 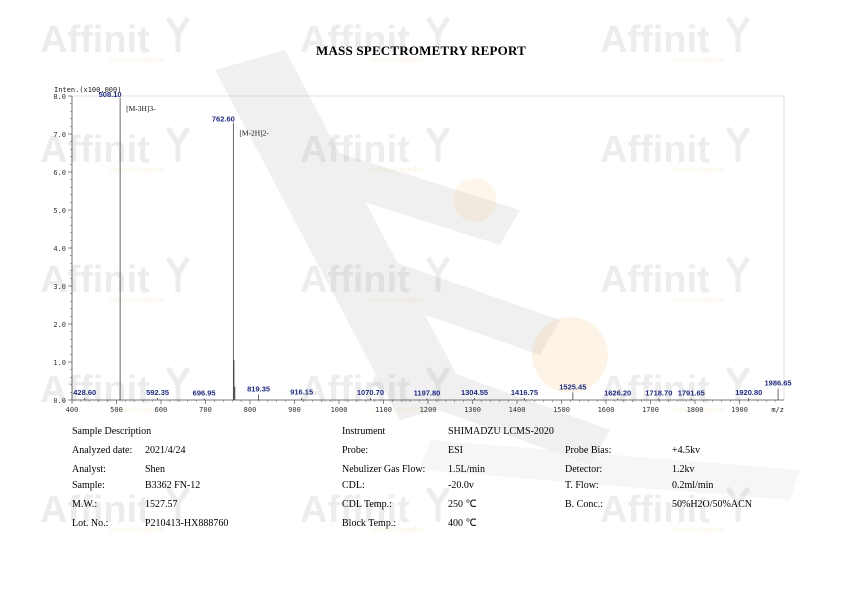 What do you see at coordinates (355, 450) in the screenshot?
I see `probe-label: Probe:` at bounding box center [355, 450].